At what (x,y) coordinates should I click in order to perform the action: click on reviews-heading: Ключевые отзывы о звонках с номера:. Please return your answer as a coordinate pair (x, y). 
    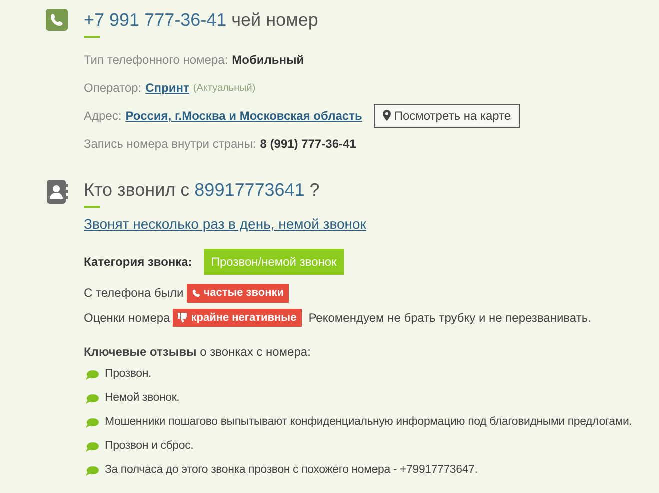
    Looking at the image, I should click on (198, 352).